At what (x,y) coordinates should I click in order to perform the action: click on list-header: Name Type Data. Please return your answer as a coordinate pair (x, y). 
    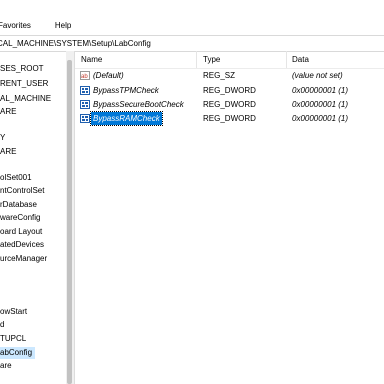
    Looking at the image, I should click on (229, 60).